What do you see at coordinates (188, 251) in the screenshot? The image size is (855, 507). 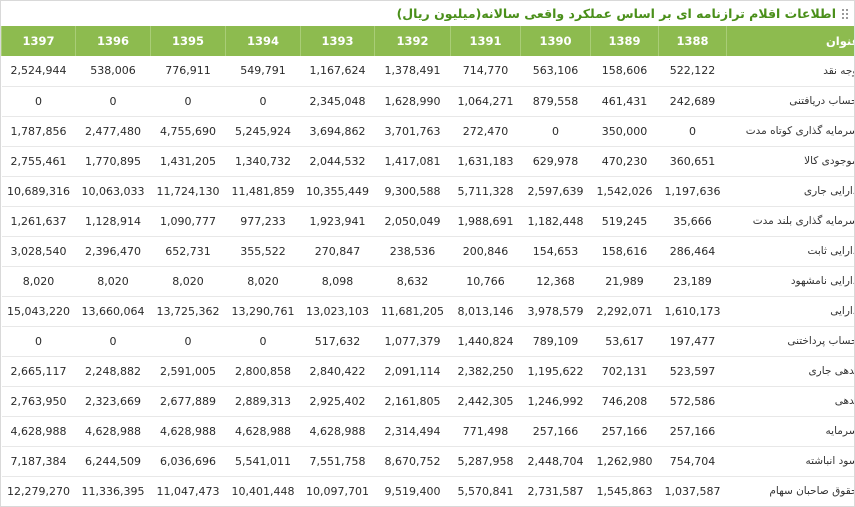 I see `table-cell: 652,731` at bounding box center [188, 251].